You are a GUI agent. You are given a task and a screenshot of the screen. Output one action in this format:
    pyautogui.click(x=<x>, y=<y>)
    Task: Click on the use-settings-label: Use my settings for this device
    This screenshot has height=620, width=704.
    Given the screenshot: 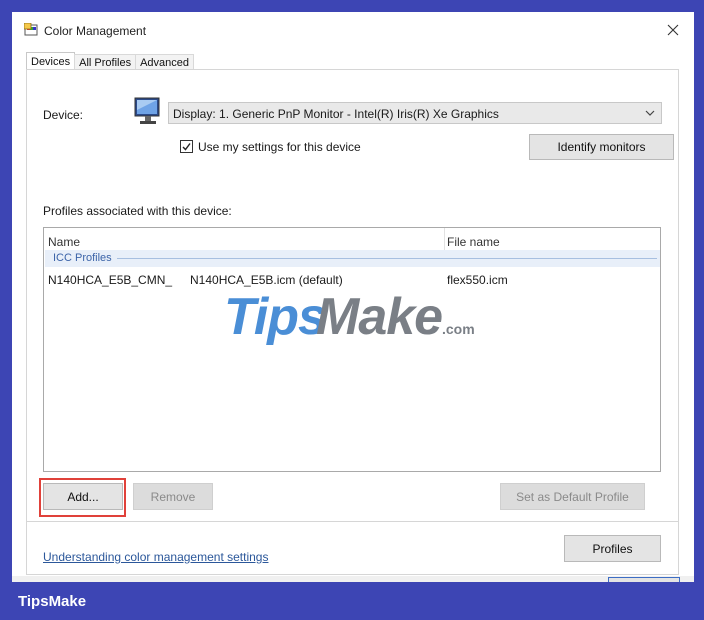 What is the action you would take?
    pyautogui.click(x=279, y=147)
    